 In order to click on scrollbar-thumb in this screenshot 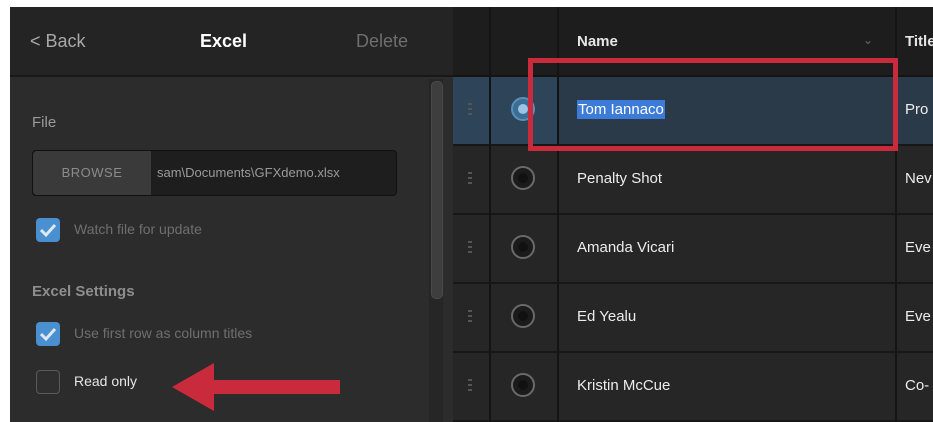, I will do `click(437, 190)`.